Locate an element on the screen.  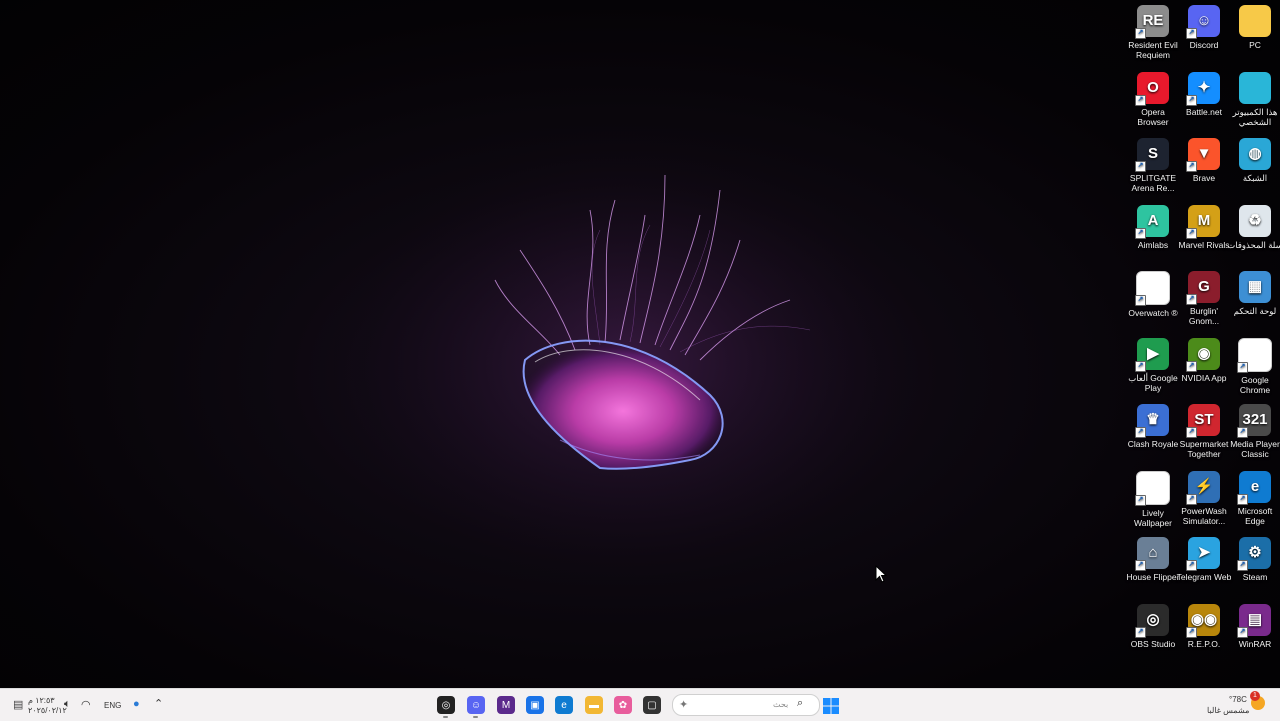
edge-taskbar-icon: e is located at coordinates (564, 705).